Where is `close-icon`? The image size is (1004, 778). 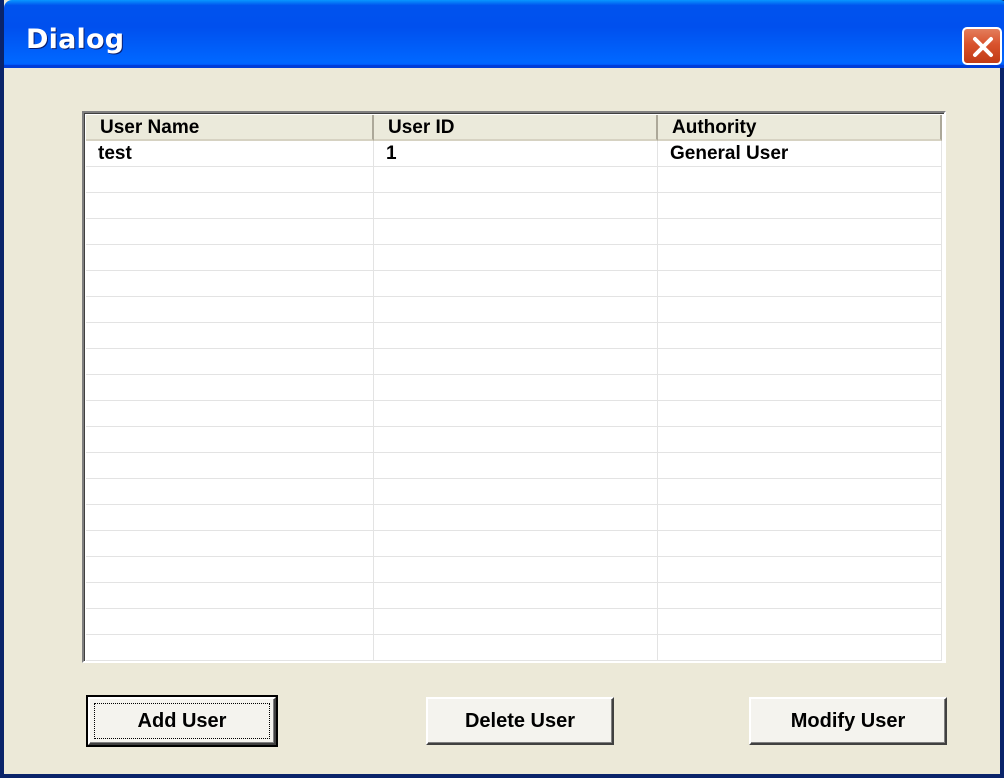 close-icon is located at coordinates (983, 47).